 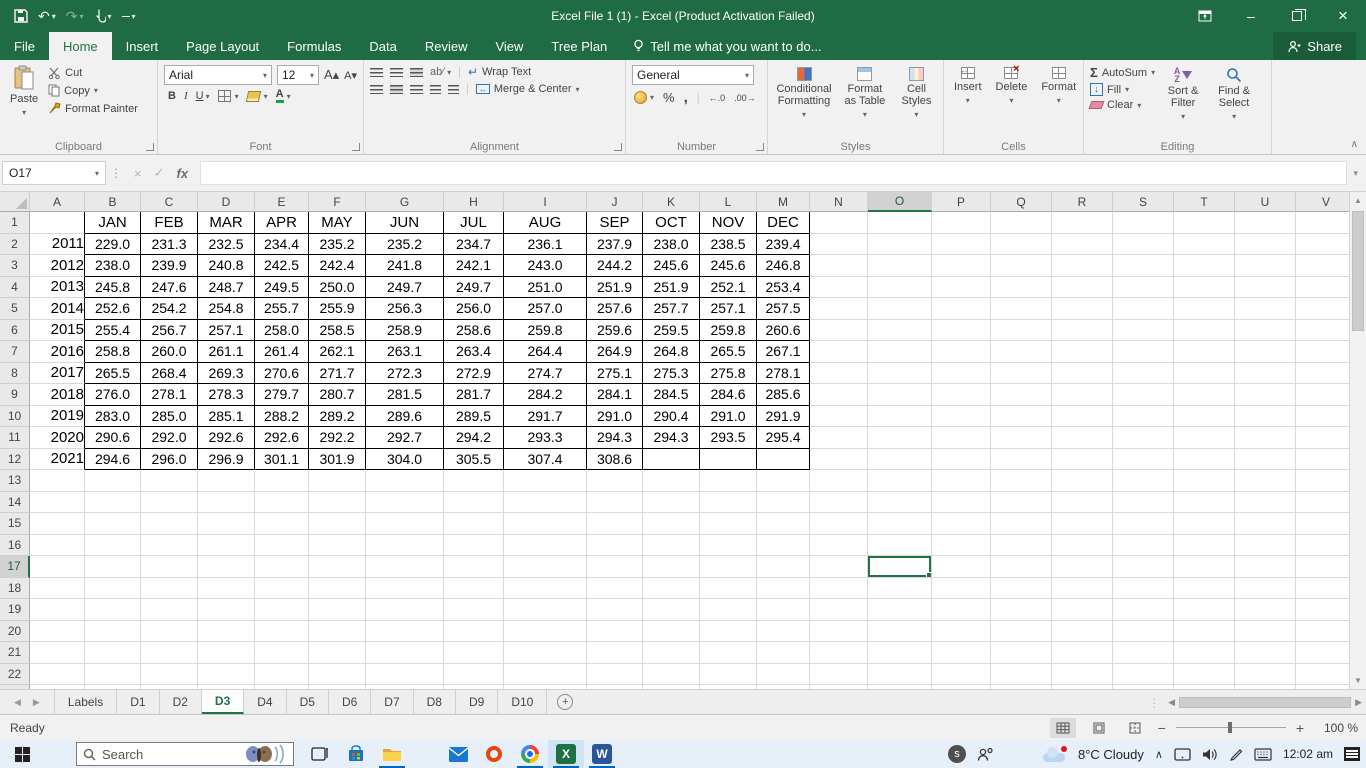 What do you see at coordinates (15, 266) in the screenshot?
I see `row-header-3: 3` at bounding box center [15, 266].